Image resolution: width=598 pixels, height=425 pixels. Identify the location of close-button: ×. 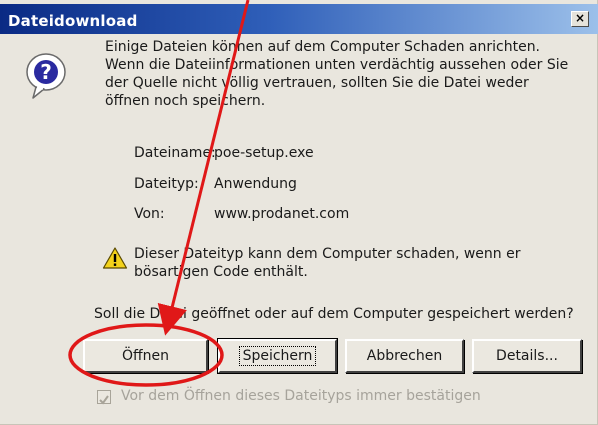
(580, 19).